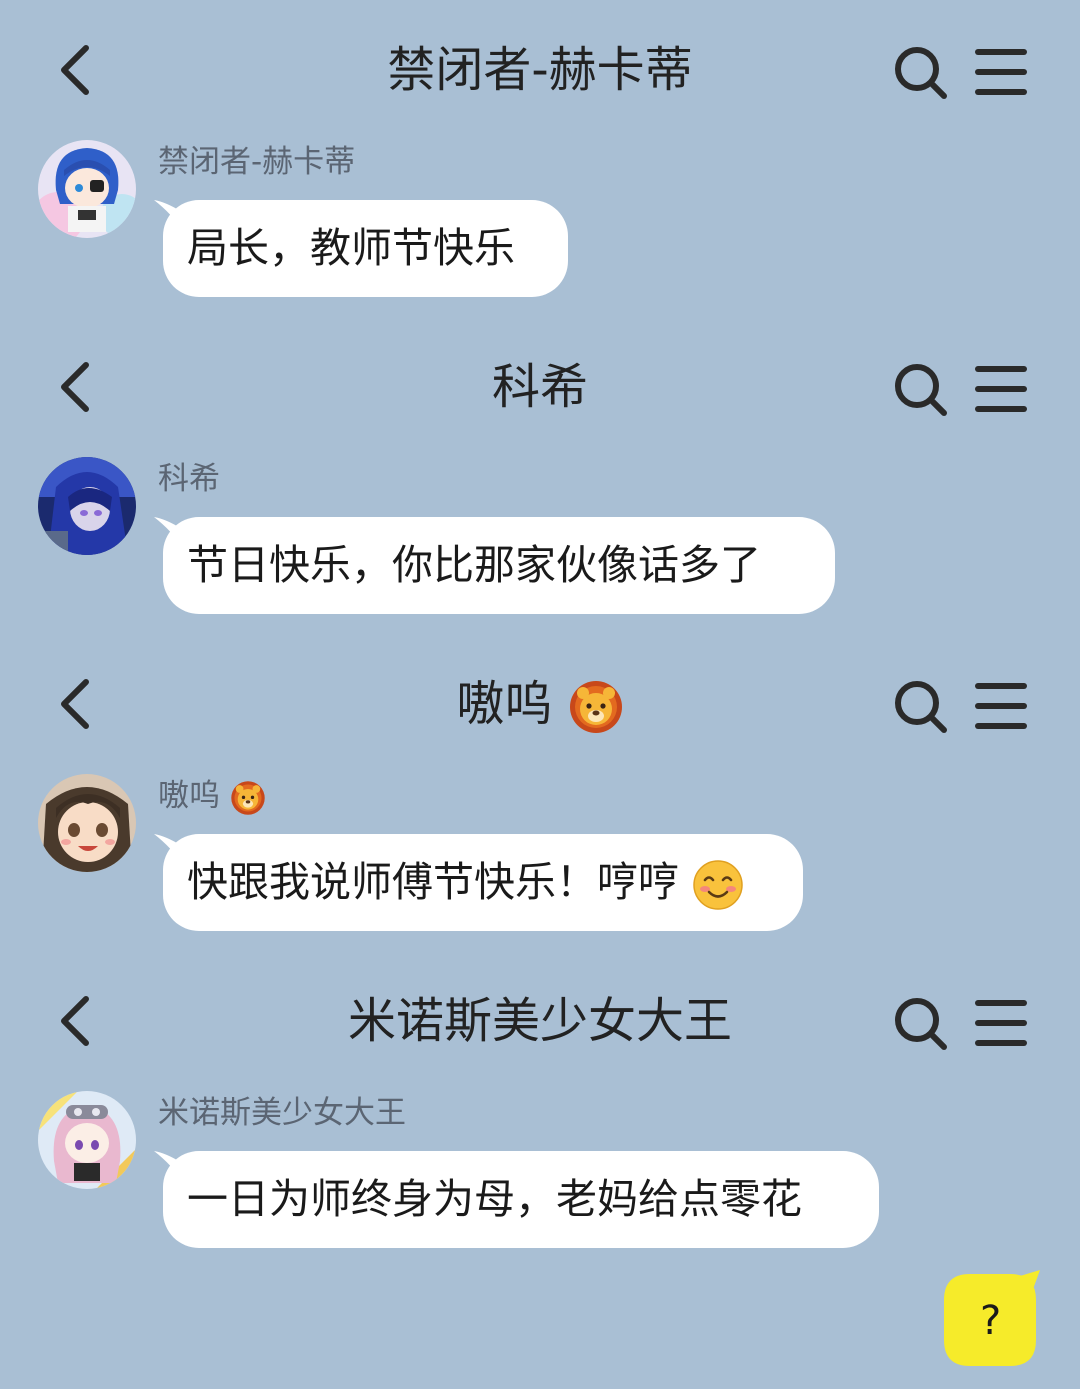 Image resolution: width=1080 pixels, height=1389 pixels. Describe the element at coordinates (87, 189) in the screenshot. I see `chibi-blue-hair-avatar` at that location.